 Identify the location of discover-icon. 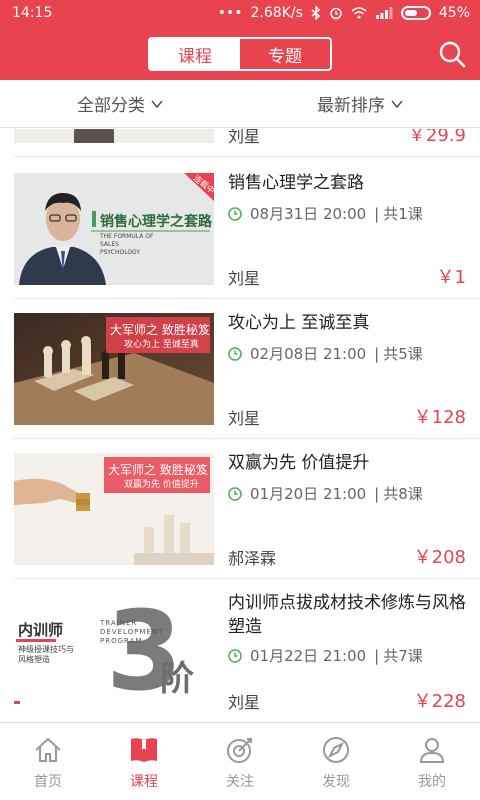
(336, 750).